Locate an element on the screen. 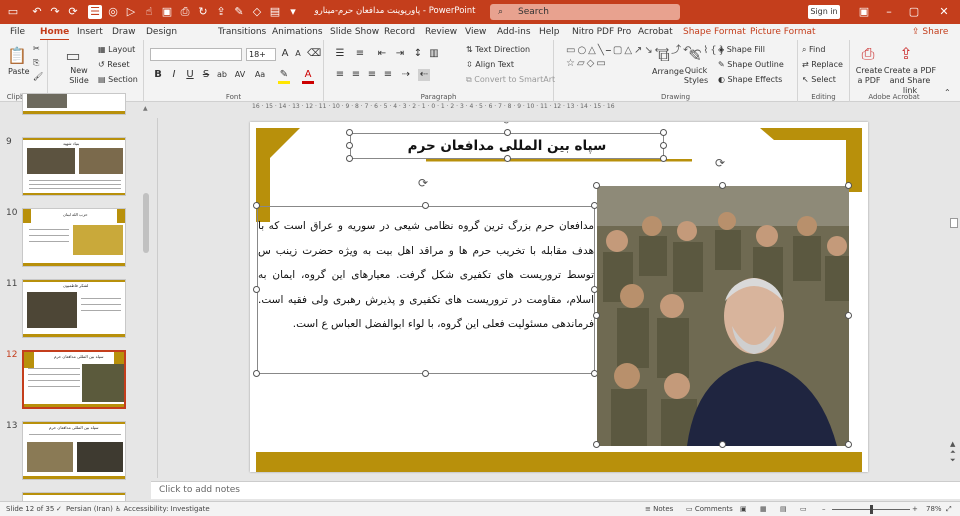 This screenshot has height=516, width=960. maximize-button: ▢ is located at coordinates (914, 12).